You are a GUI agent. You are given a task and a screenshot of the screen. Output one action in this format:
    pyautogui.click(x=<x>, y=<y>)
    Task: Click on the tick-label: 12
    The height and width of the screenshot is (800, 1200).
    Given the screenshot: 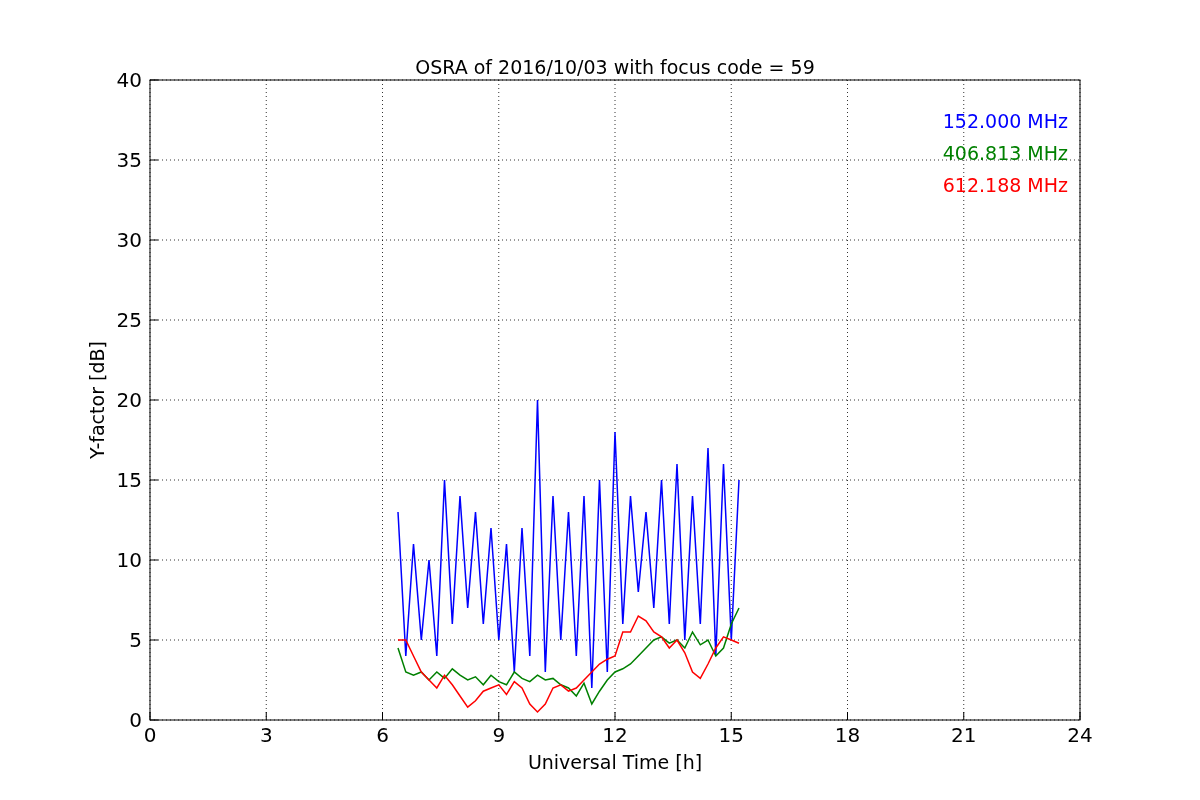 What is the action you would take?
    pyautogui.click(x=615, y=735)
    